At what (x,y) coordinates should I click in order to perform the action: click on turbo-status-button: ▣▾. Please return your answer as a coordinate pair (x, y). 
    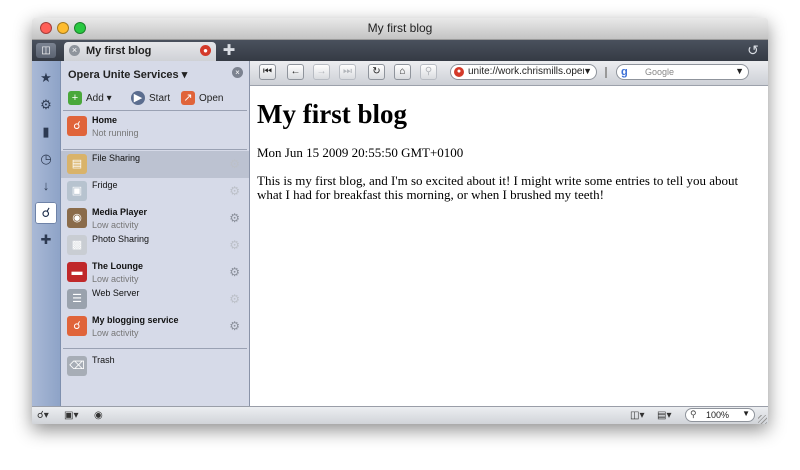
    Looking at the image, I should click on (71, 415).